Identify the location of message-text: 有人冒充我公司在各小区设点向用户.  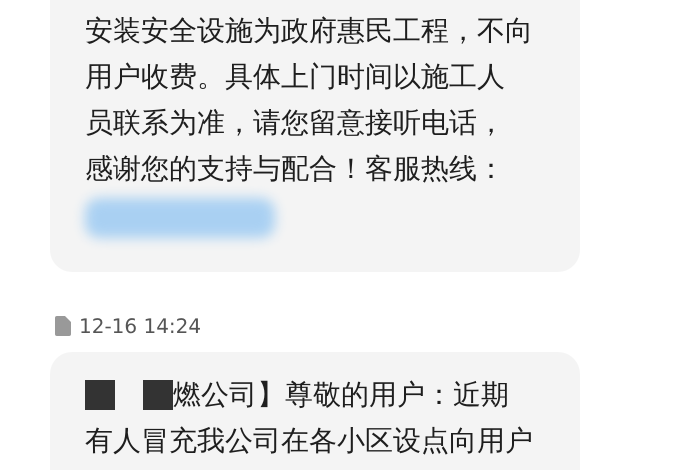
(309, 441).